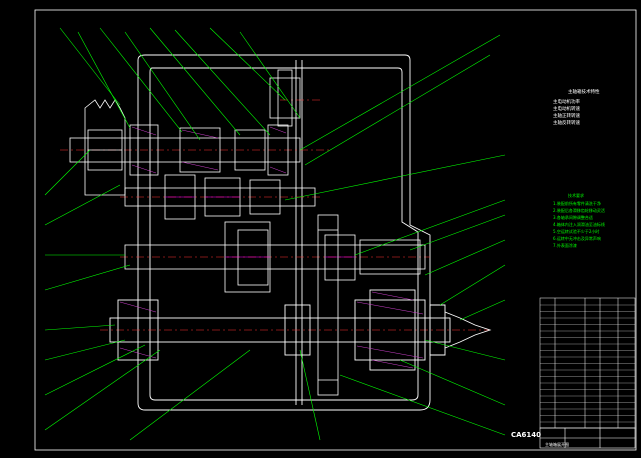 The image size is (641, 458). What do you see at coordinates (577, 238) in the screenshot?
I see `tech-req-line-6: 6.运转中无冲击及异常声响` at bounding box center [577, 238].